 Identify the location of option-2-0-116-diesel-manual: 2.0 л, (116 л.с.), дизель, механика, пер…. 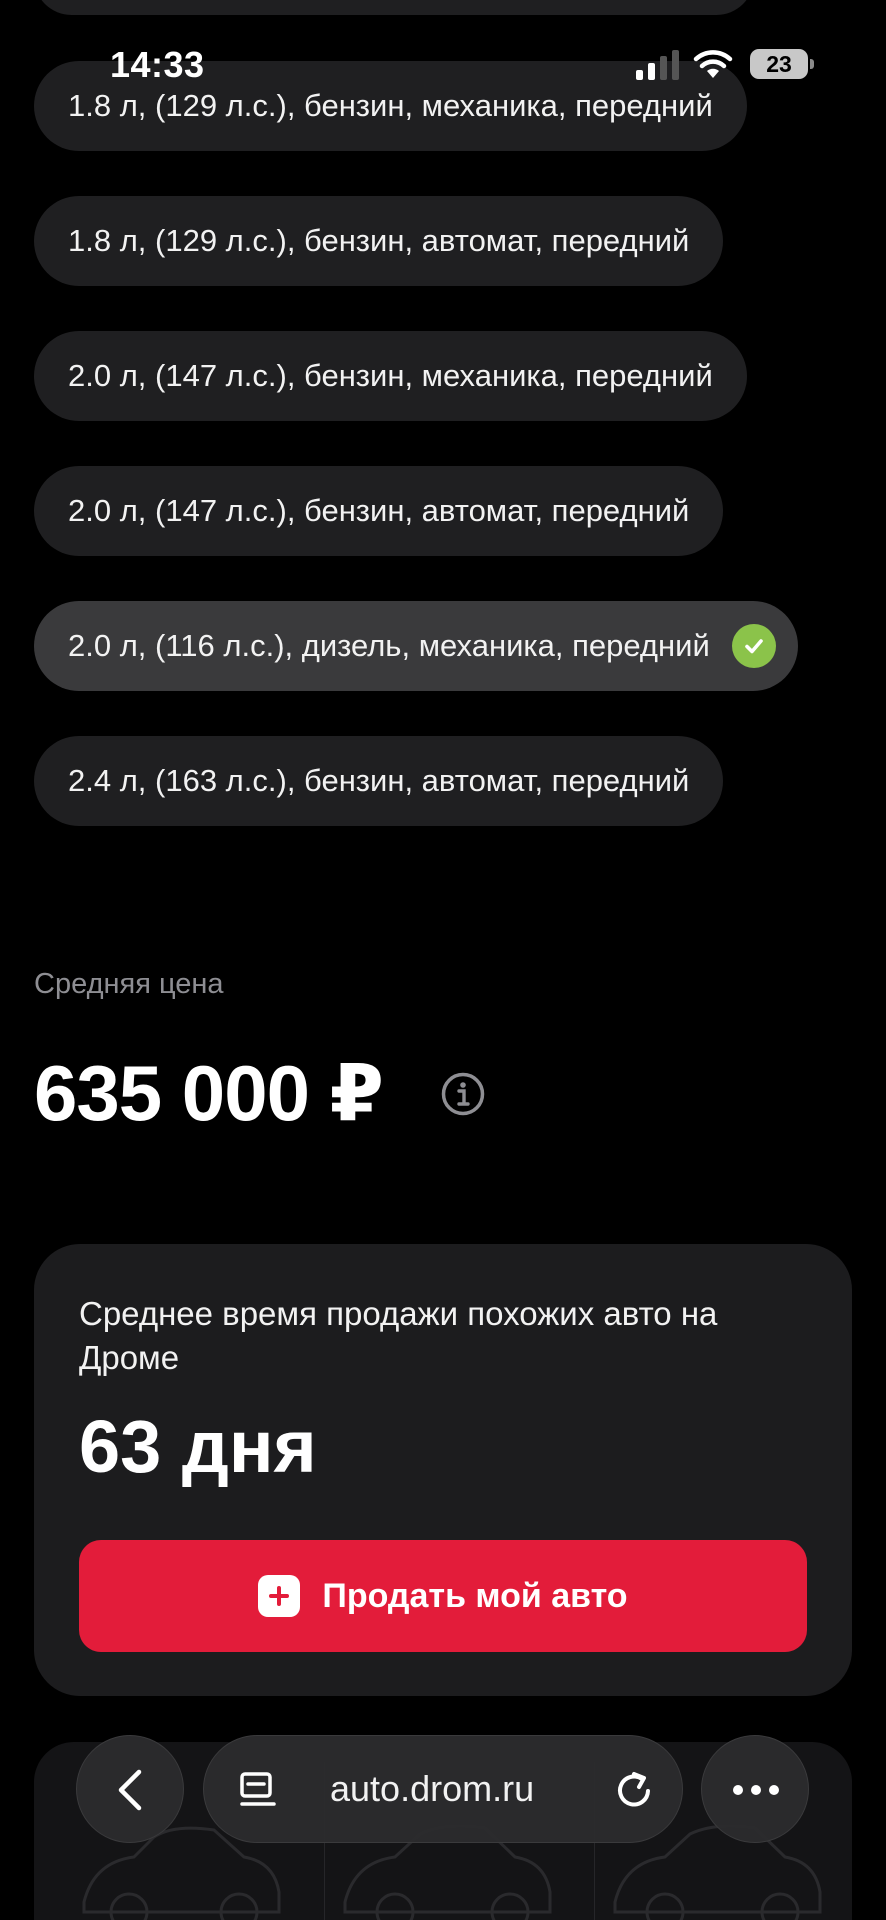
(416, 646).